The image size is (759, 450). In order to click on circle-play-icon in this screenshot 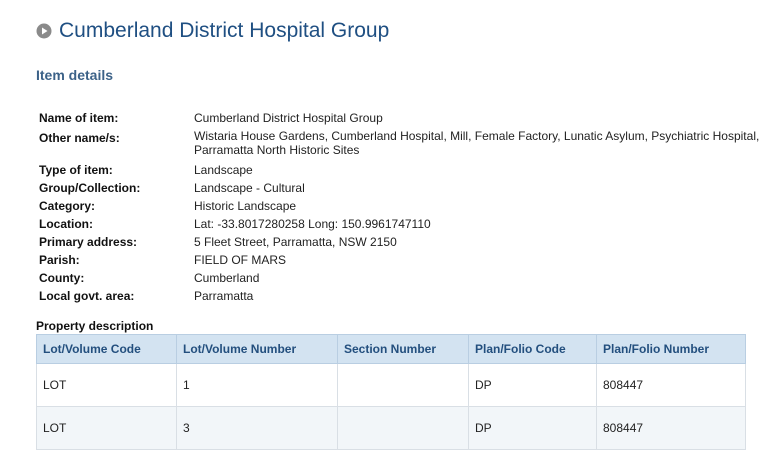, I will do `click(44, 31)`.